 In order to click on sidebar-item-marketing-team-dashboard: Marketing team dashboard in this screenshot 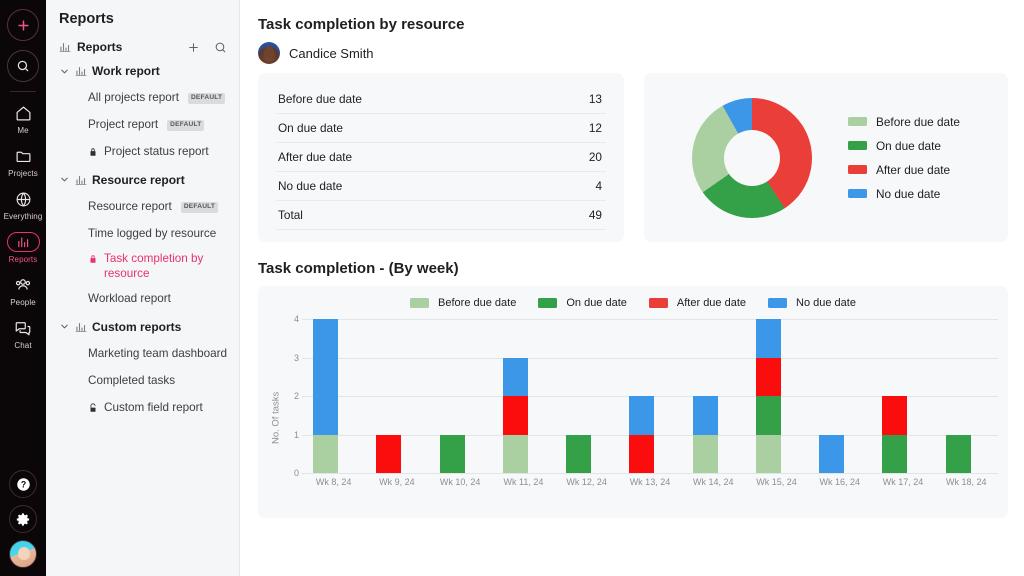, I will do `click(142, 354)`.